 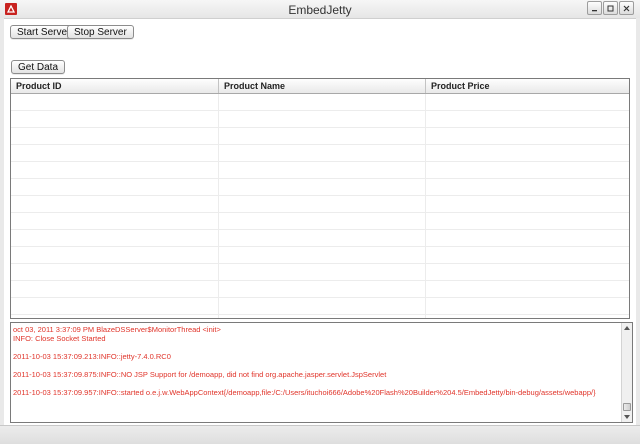 I want to click on stop-server-button: Stop Server, so click(x=100, y=32).